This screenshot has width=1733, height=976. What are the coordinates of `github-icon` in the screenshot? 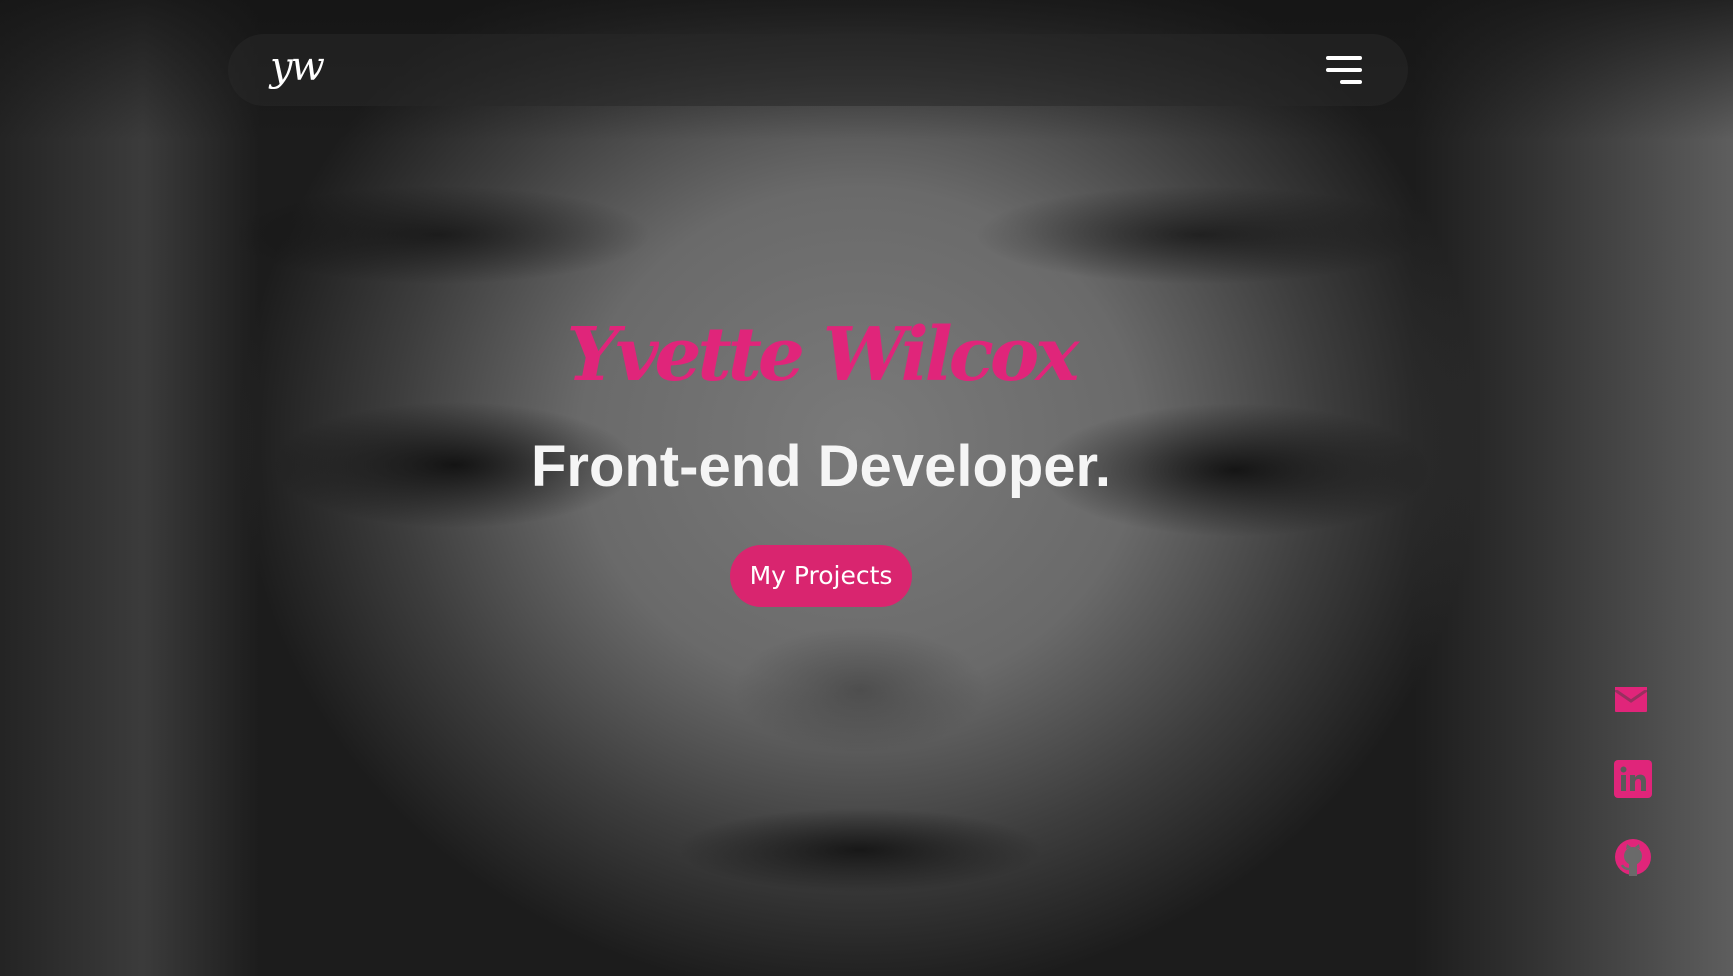 It's located at (1633, 857).